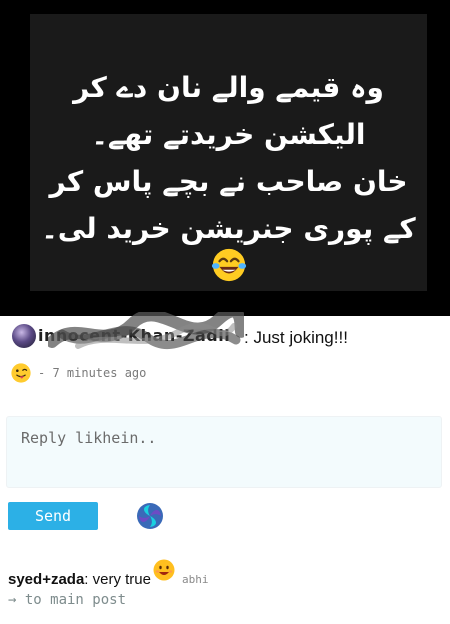 The width and height of the screenshot is (450, 624). I want to click on reply: syed+zada : very true abhi, so click(226, 573).